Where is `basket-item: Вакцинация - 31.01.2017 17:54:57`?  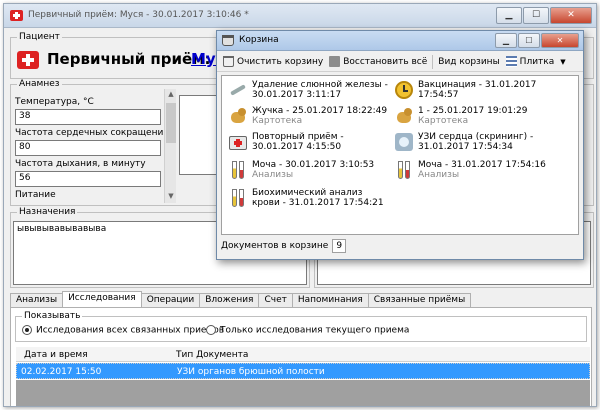 basket-item: Вакцинация - 31.01.2017 17:54:57 is located at coordinates (484, 90).